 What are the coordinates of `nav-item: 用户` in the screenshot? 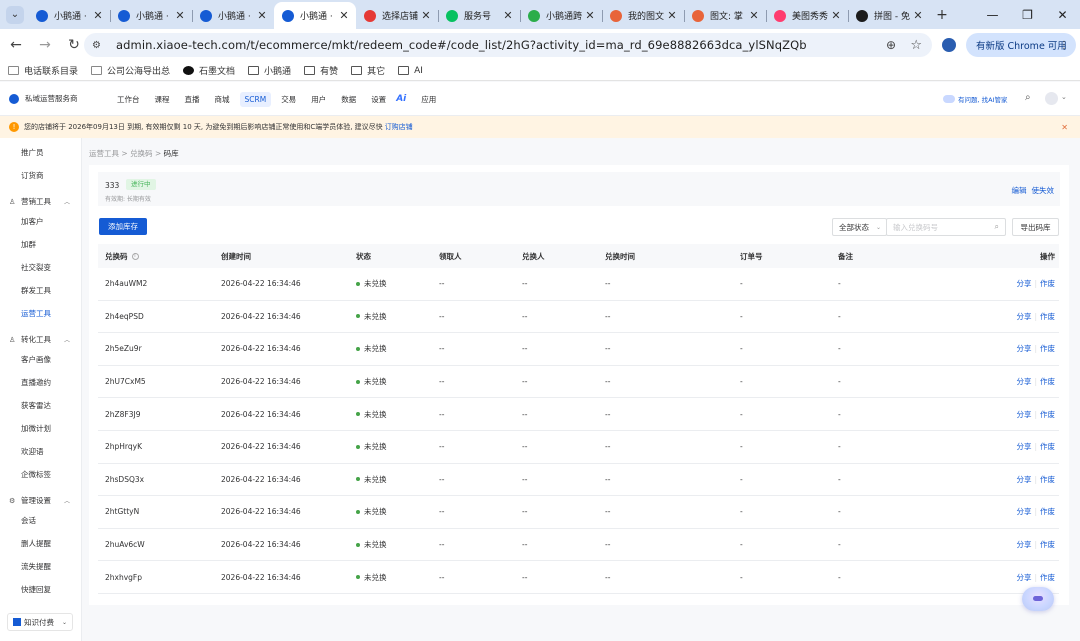 It's located at (318, 99).